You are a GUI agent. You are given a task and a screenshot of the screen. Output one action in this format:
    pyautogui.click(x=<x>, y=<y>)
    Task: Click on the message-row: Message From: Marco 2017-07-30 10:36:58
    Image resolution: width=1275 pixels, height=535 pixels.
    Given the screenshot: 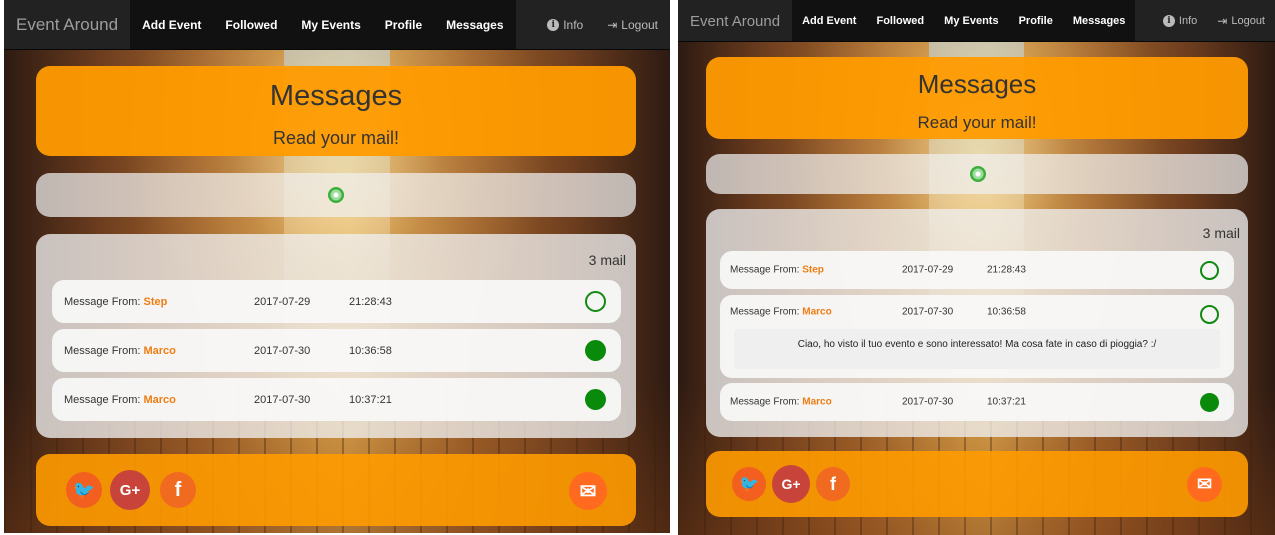 What is the action you would take?
    pyautogui.click(x=336, y=350)
    